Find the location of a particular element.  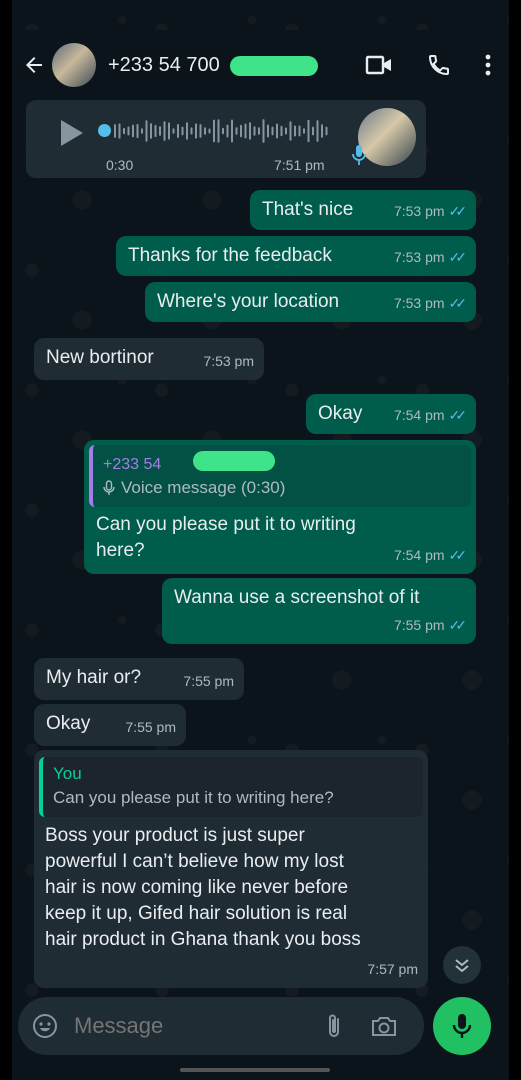

voice-time: 7:51 pm is located at coordinates (299, 165).